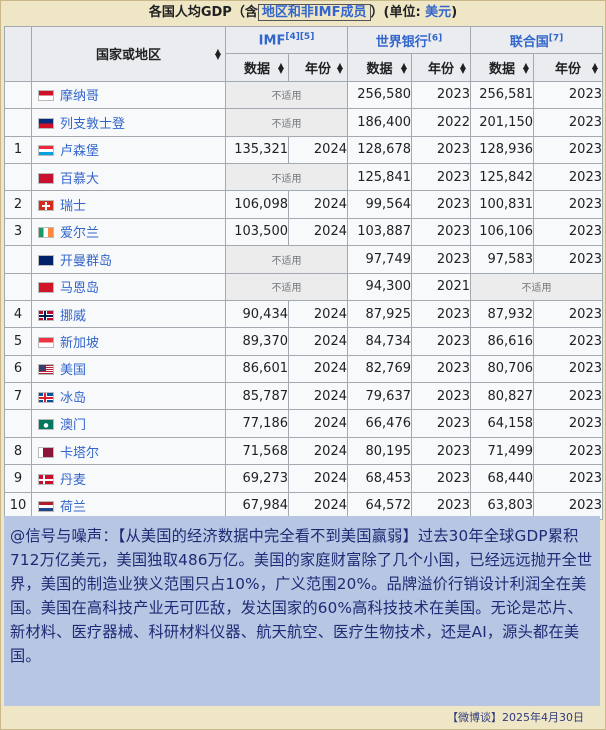 The image size is (606, 730). I want to click on un-header-link: 联合国[7], so click(536, 40).